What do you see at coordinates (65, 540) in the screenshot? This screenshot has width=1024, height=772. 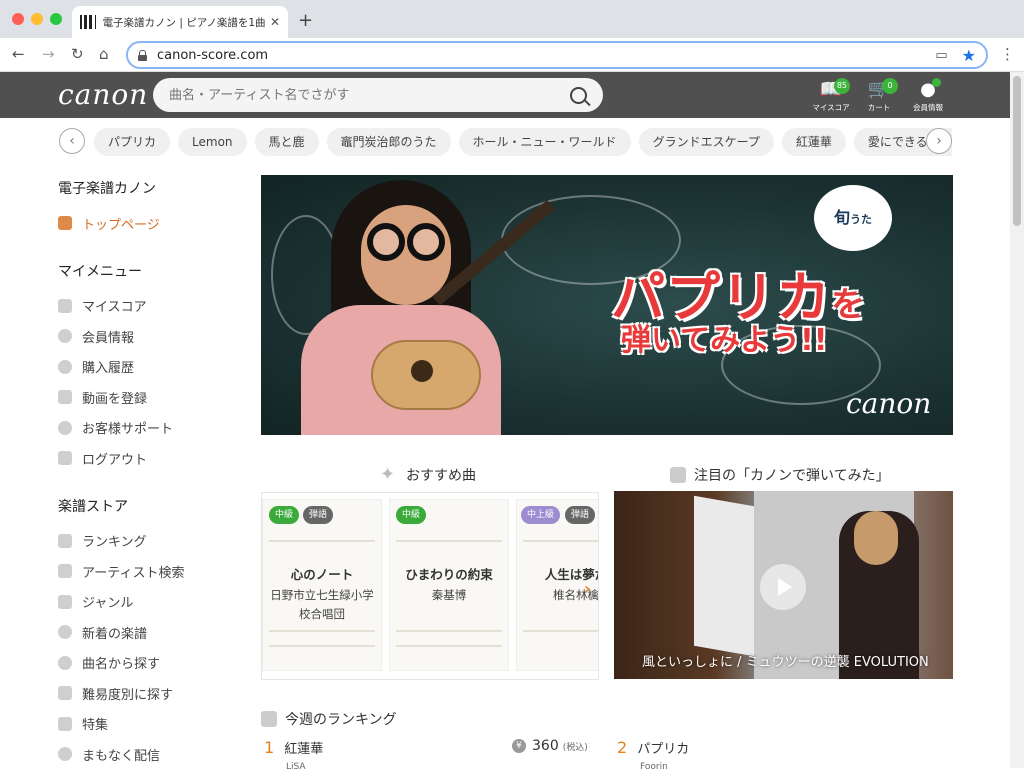 I see `crown-icon` at bounding box center [65, 540].